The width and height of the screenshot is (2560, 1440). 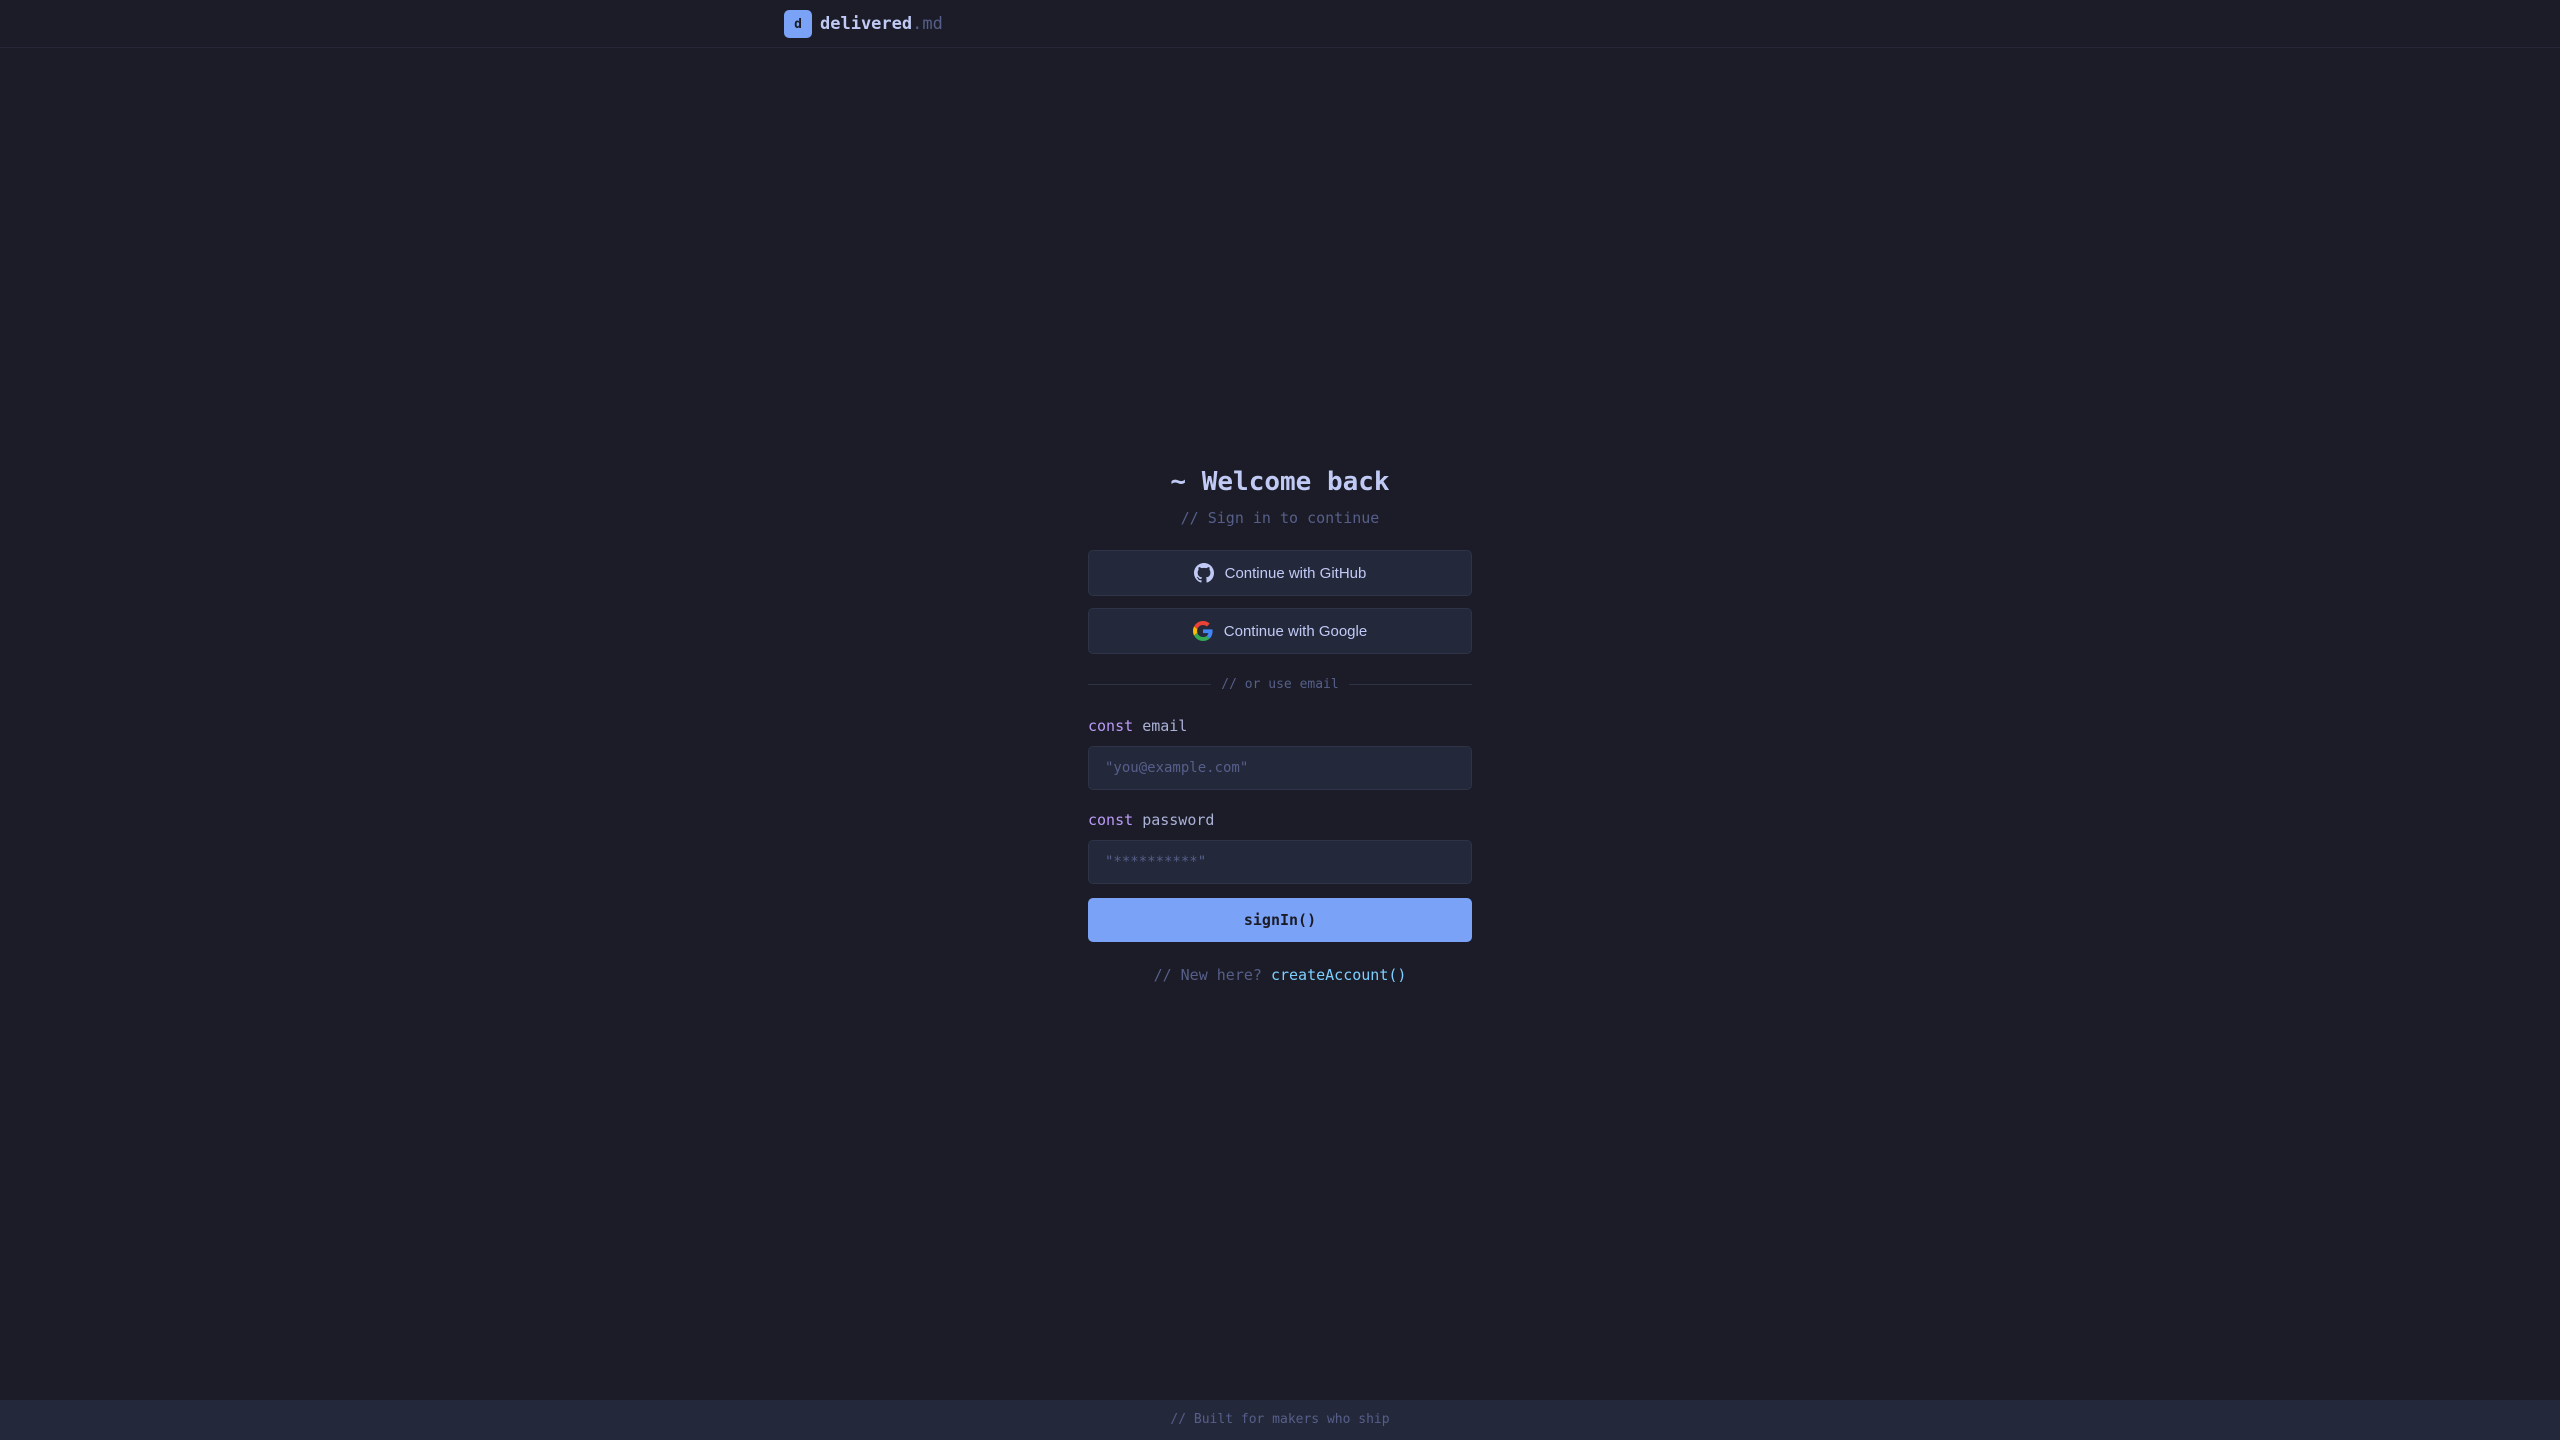 What do you see at coordinates (1280, 518) in the screenshot?
I see `page-subtitle: // Sign in to continue` at bounding box center [1280, 518].